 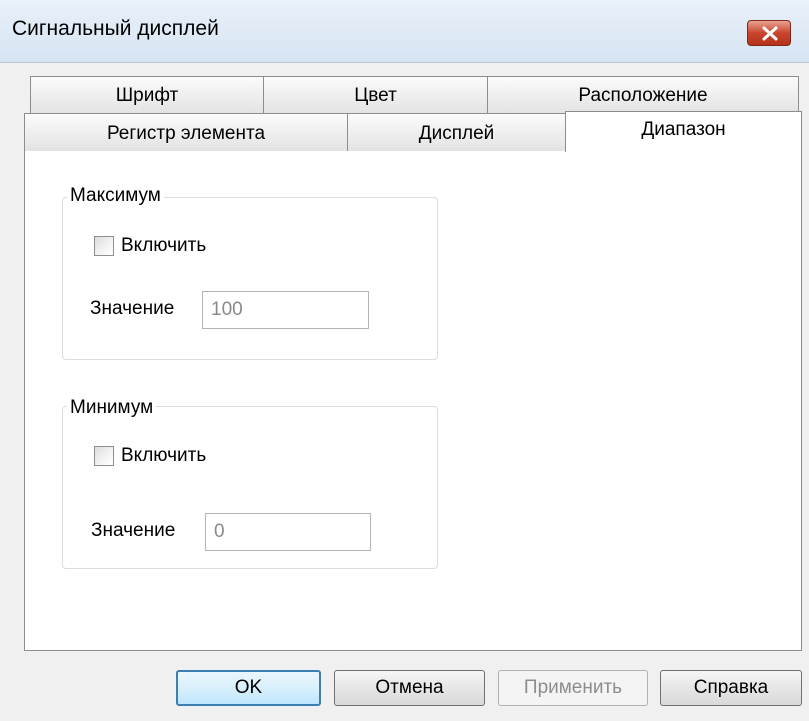 I want to click on maximum-enable-label: Включить, so click(x=164, y=245).